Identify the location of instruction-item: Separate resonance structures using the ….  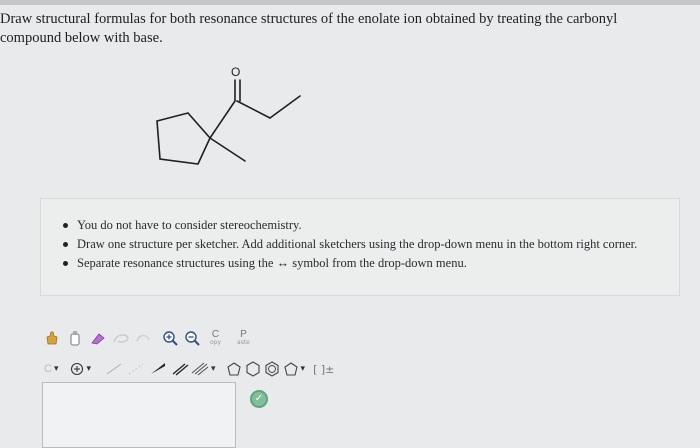
(369, 263).